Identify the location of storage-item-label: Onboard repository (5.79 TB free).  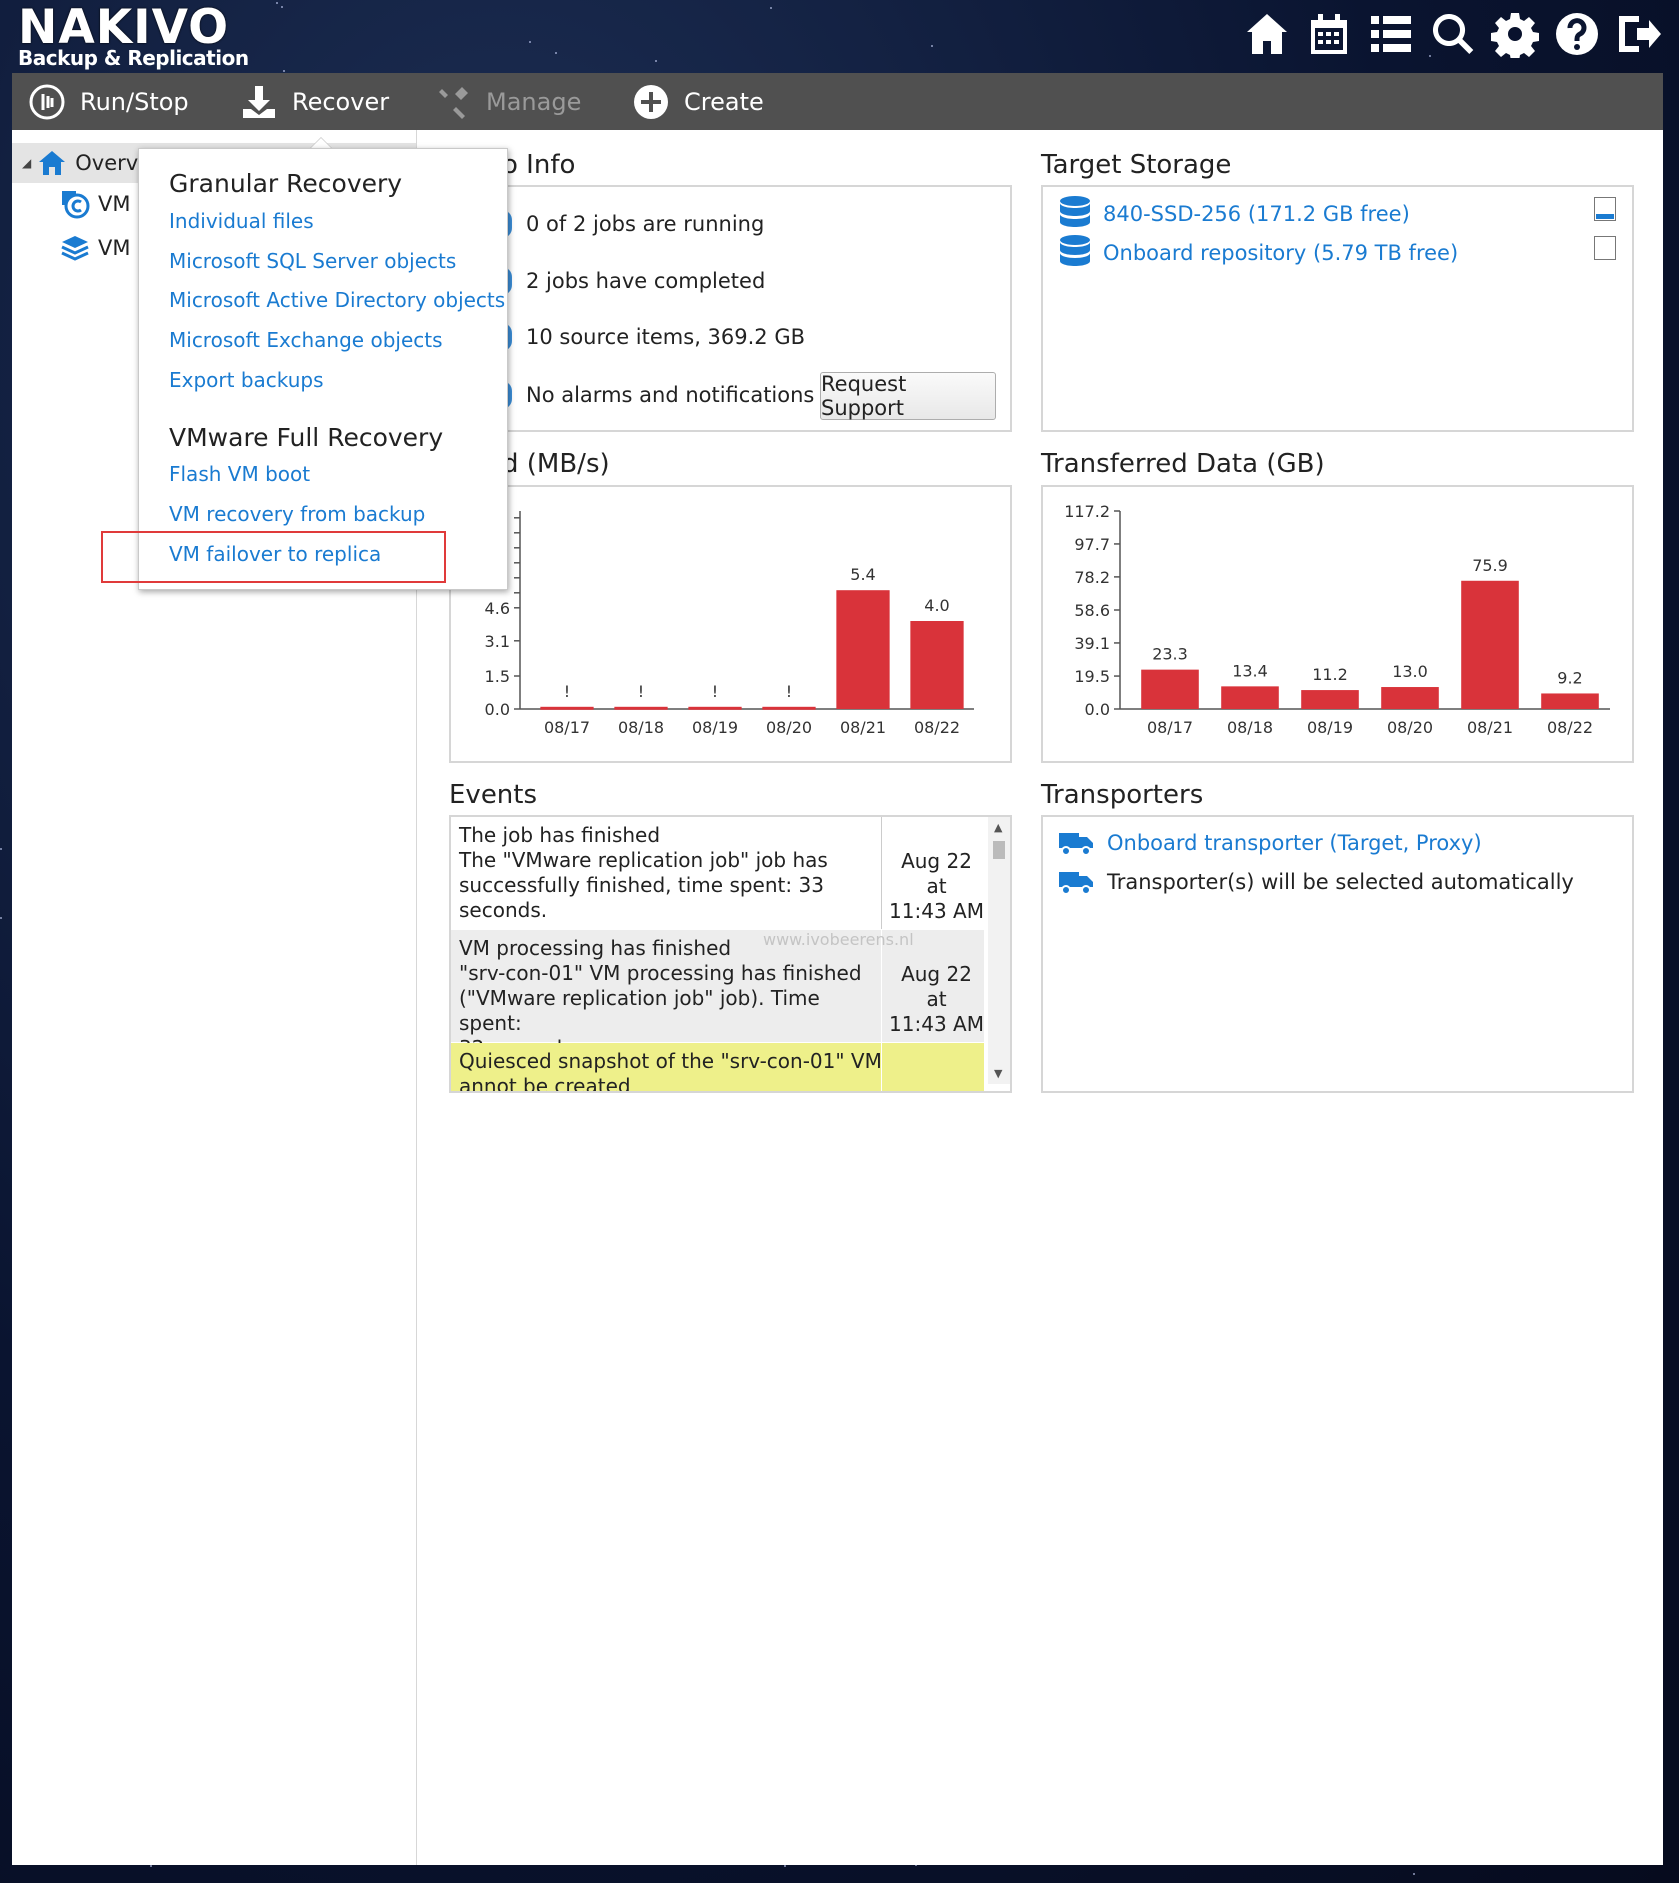
(1280, 253).